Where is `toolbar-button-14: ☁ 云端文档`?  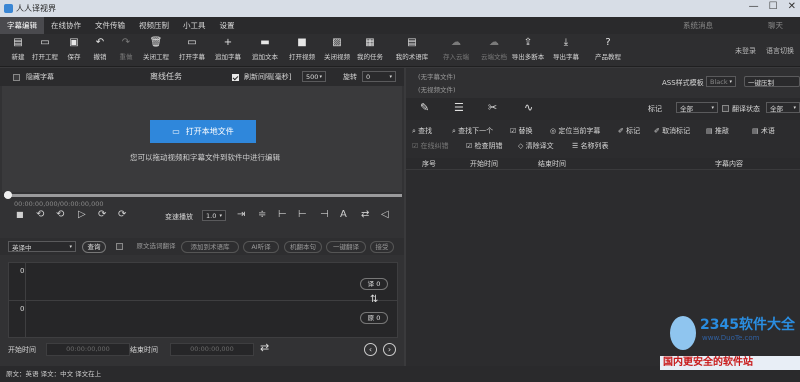
toolbar-button-14: ☁ 云端文档 is located at coordinates (494, 49).